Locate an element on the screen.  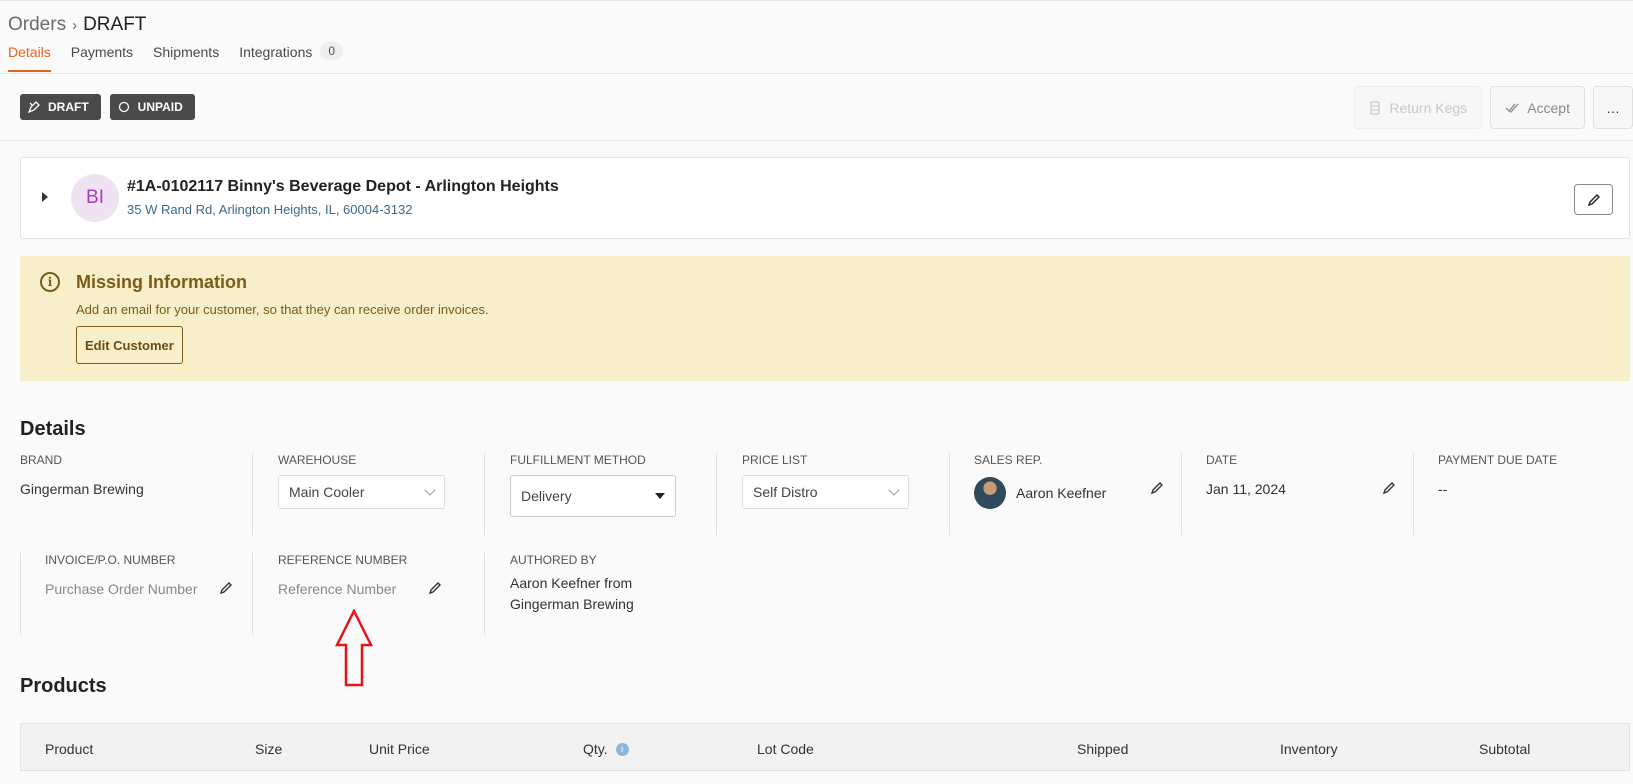
warehouse-select: Main Cooler is located at coordinates (361, 492).